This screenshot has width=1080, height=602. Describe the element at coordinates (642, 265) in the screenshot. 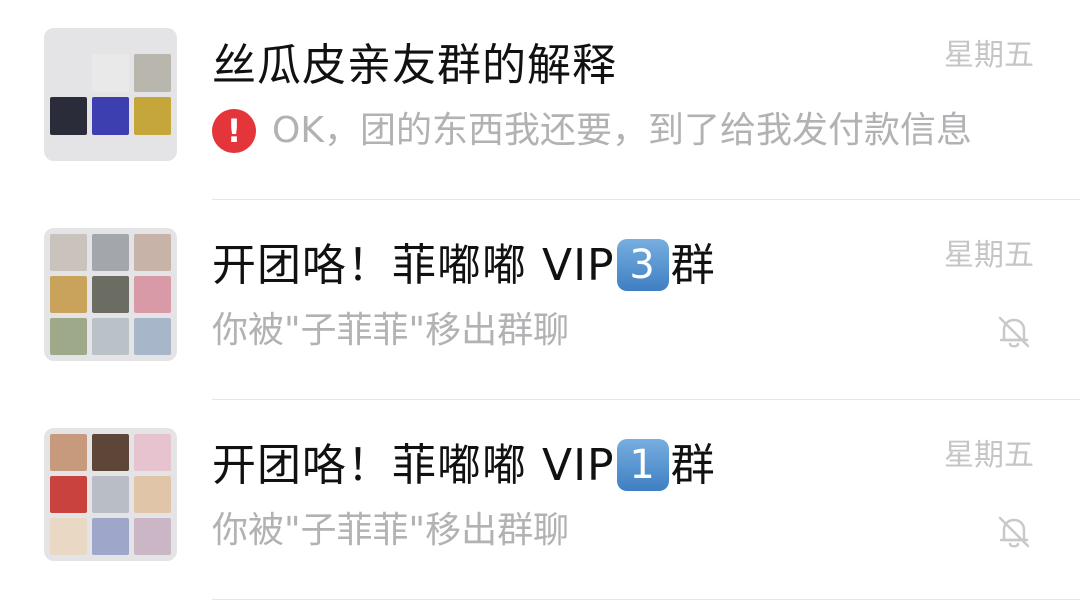

I see `number-badge: 3` at that location.